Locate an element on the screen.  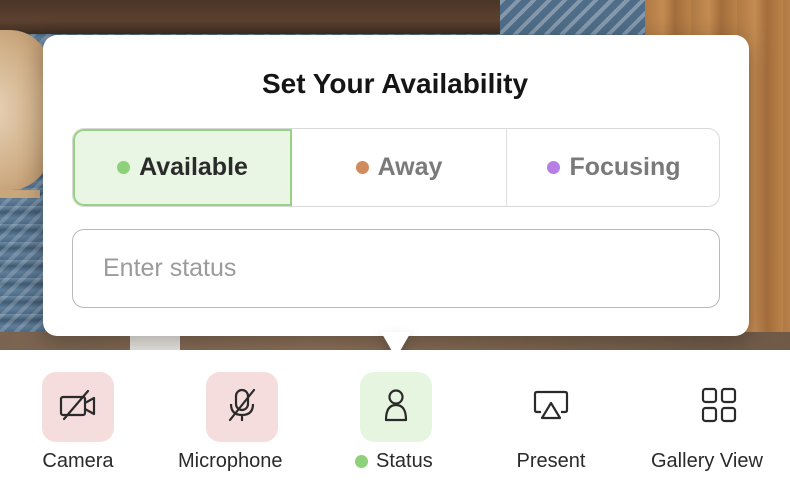
present-label: Present is located at coordinates (551, 461).